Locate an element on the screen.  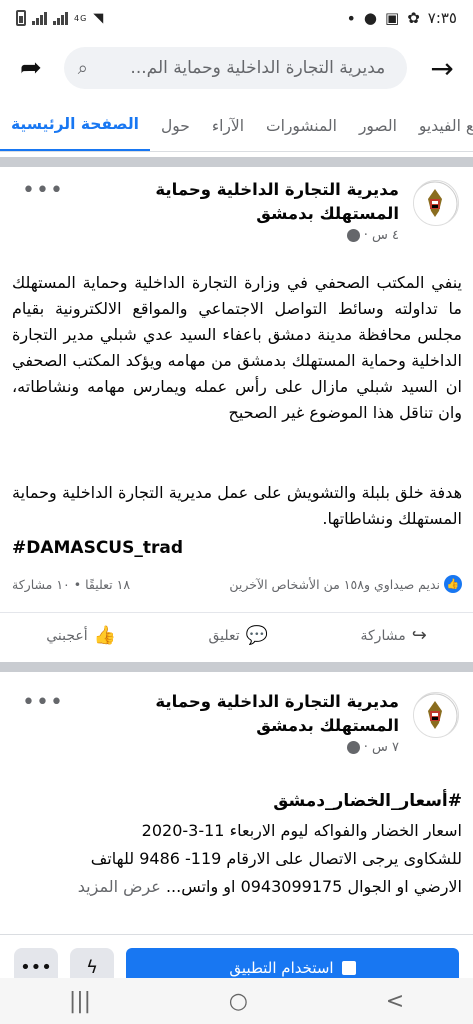
messenger-icon: ϟ is located at coordinates (92, 967).